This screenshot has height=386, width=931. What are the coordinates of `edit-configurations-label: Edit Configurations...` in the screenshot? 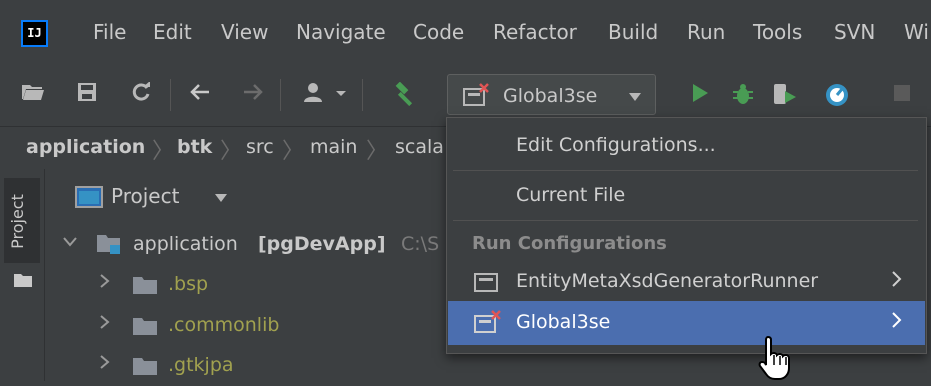 It's located at (616, 145).